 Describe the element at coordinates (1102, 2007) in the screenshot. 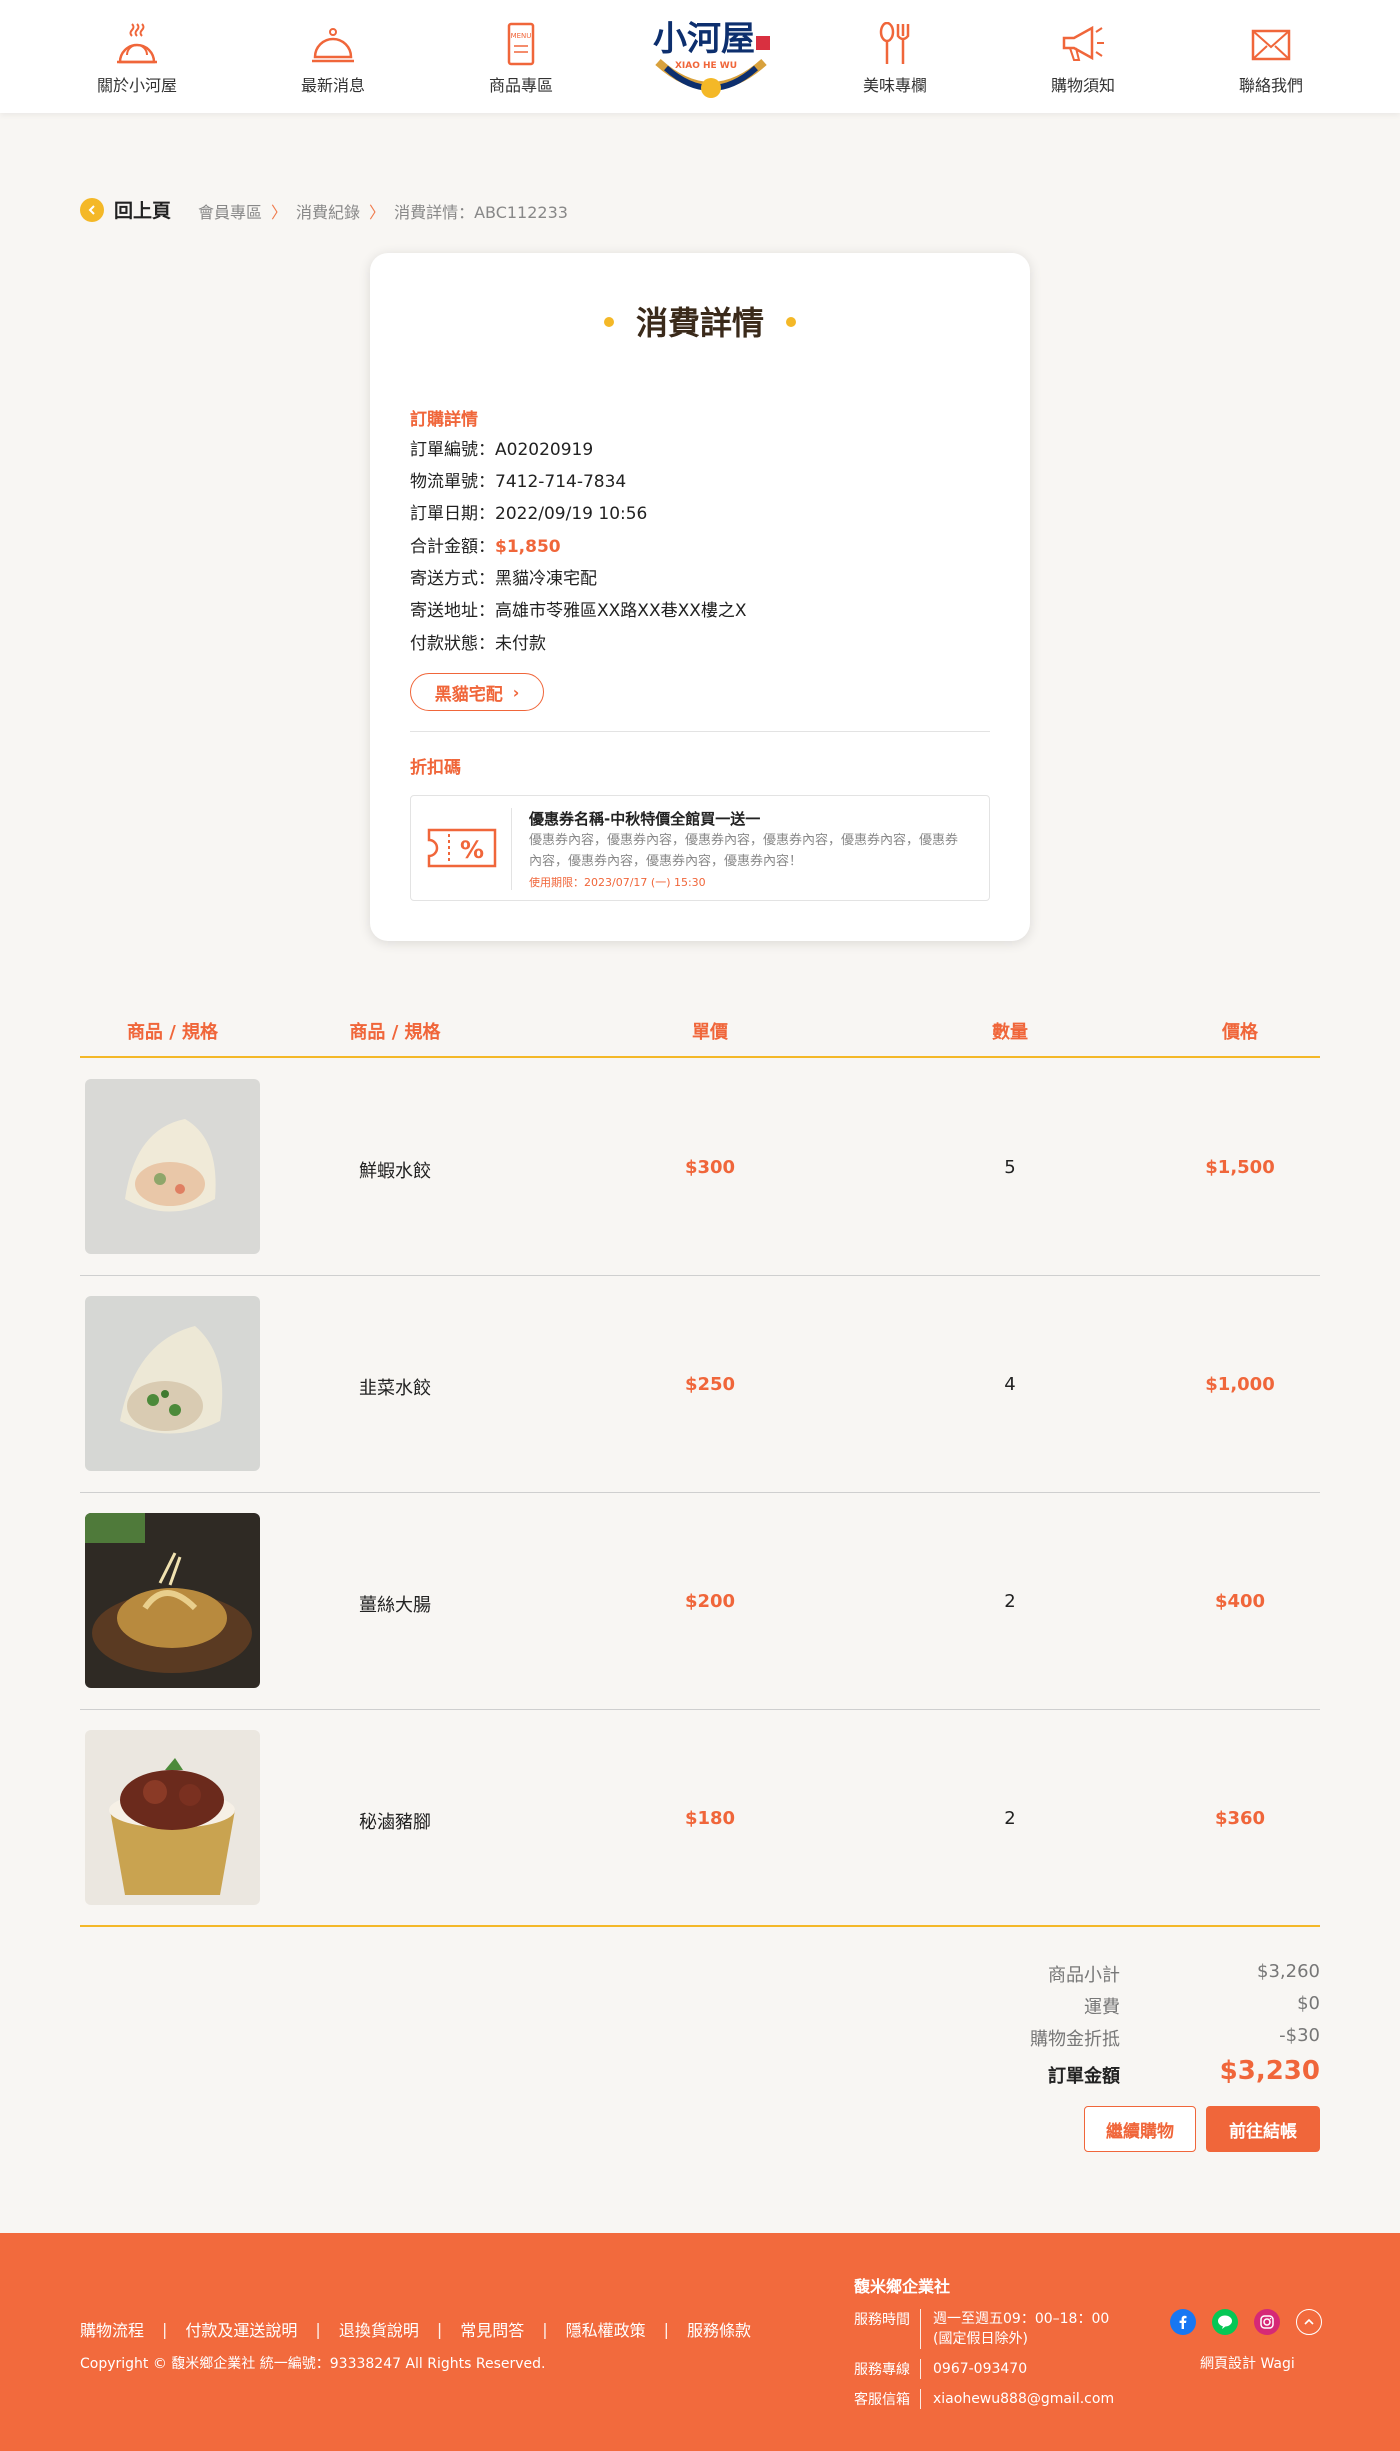

I see `shipping-label: 運費` at that location.